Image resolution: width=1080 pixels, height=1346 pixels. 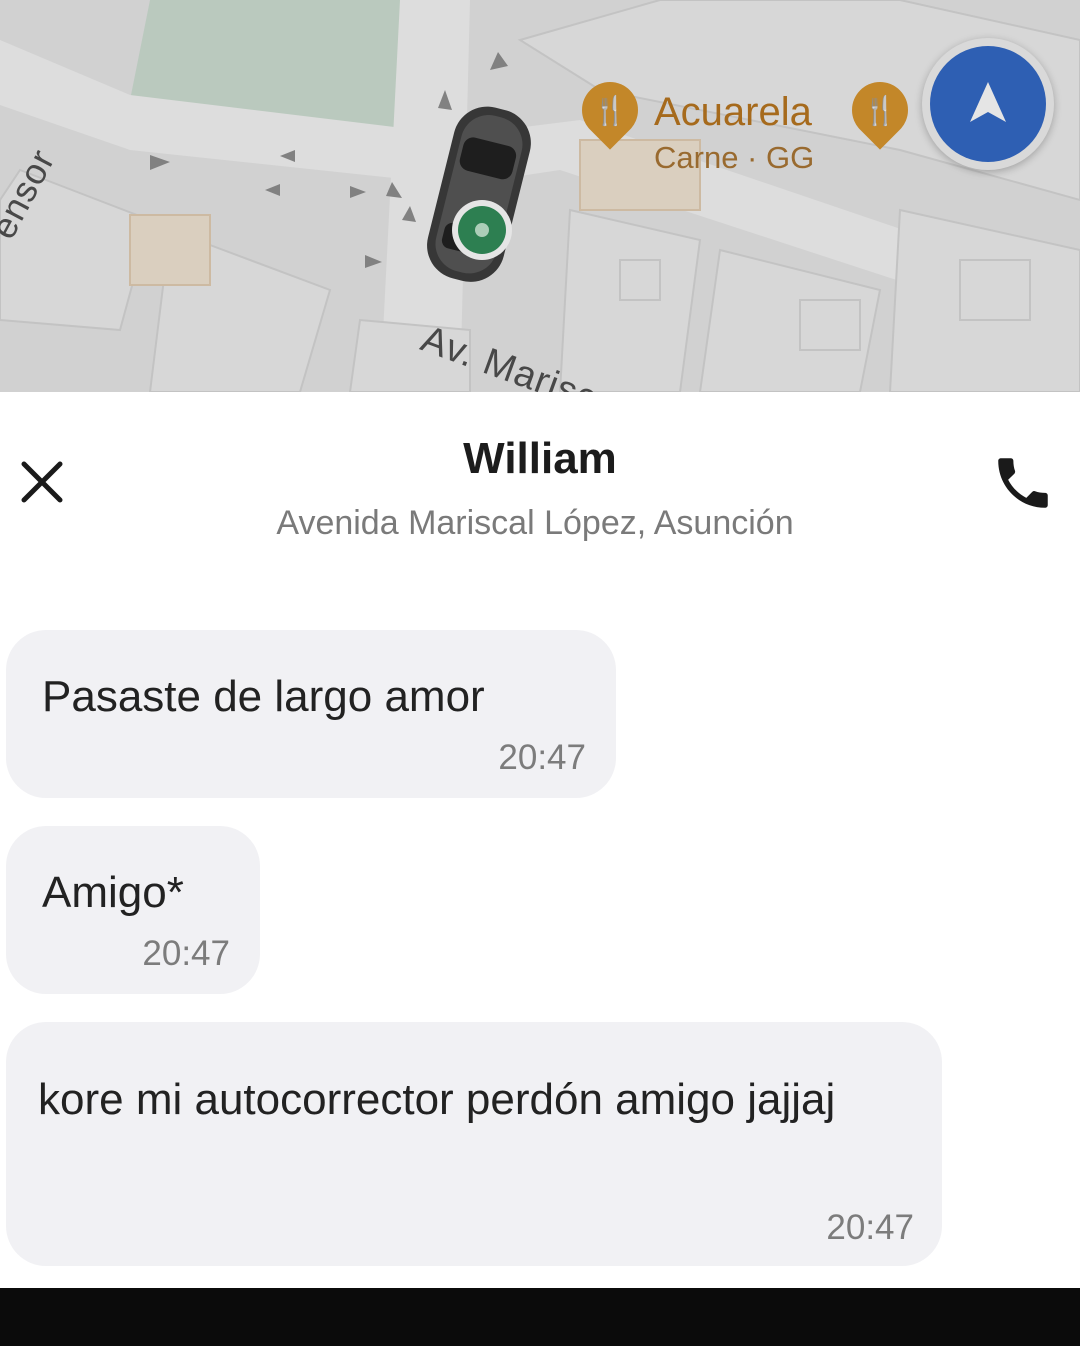 I want to click on message-bubble: Amigo* 20:47, so click(x=133, y=910).